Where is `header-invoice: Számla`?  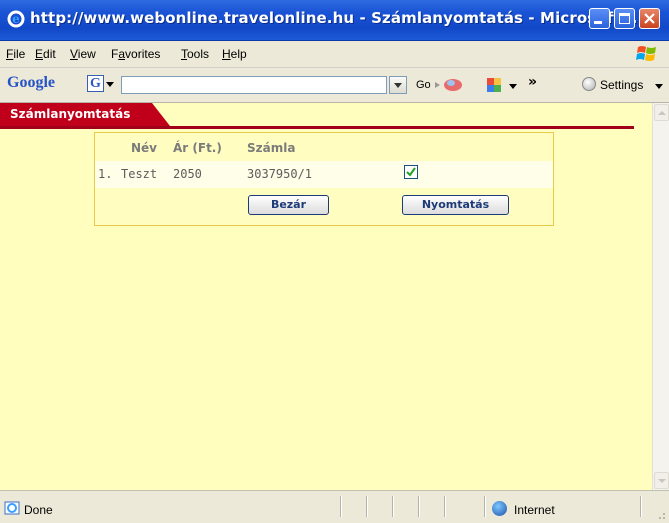
header-invoice: Számla is located at coordinates (271, 148).